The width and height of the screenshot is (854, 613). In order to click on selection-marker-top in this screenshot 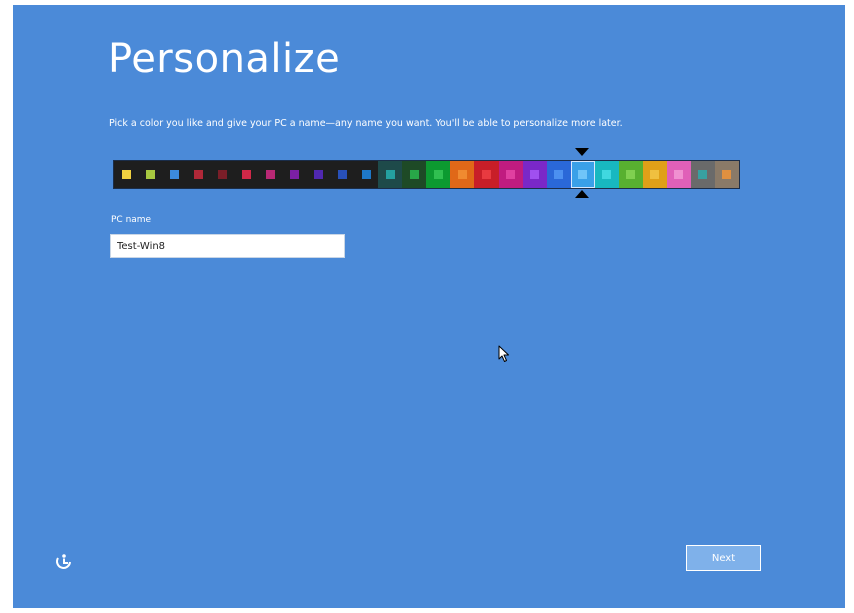, I will do `click(581, 152)`.